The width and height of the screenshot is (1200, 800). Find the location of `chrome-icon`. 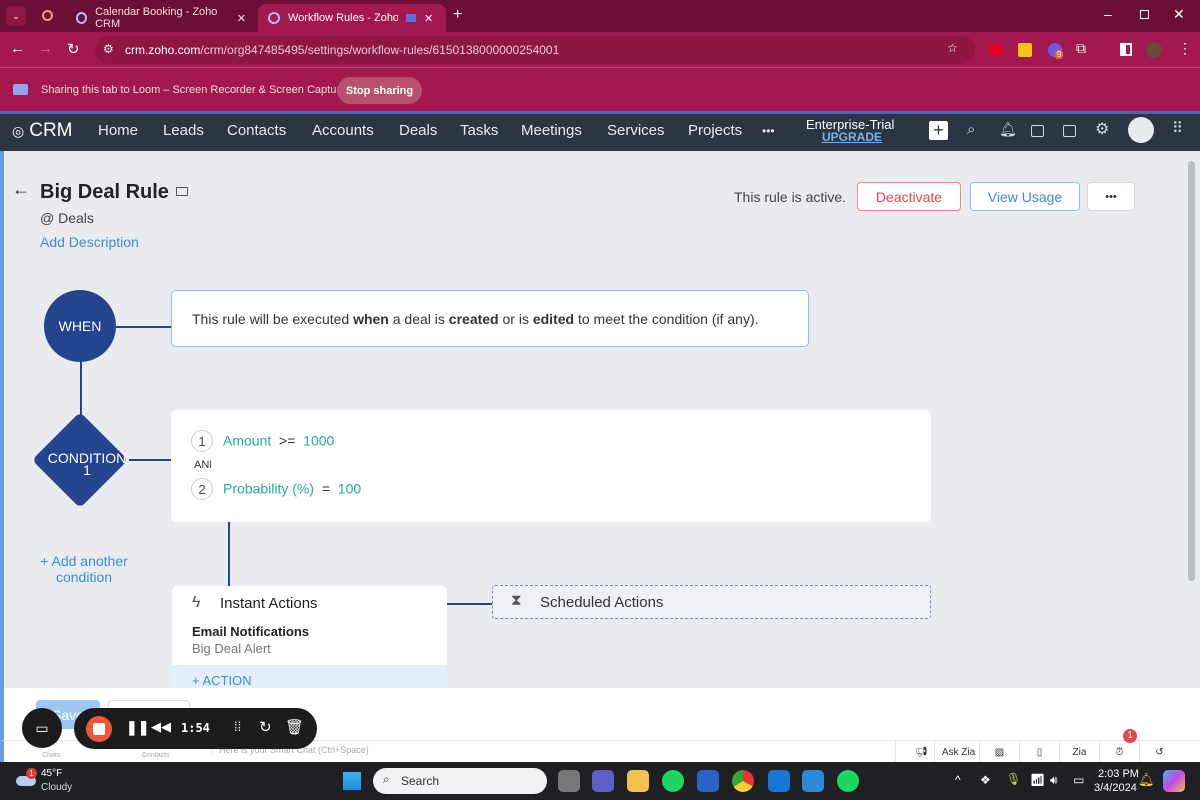

chrome-icon is located at coordinates (743, 781).